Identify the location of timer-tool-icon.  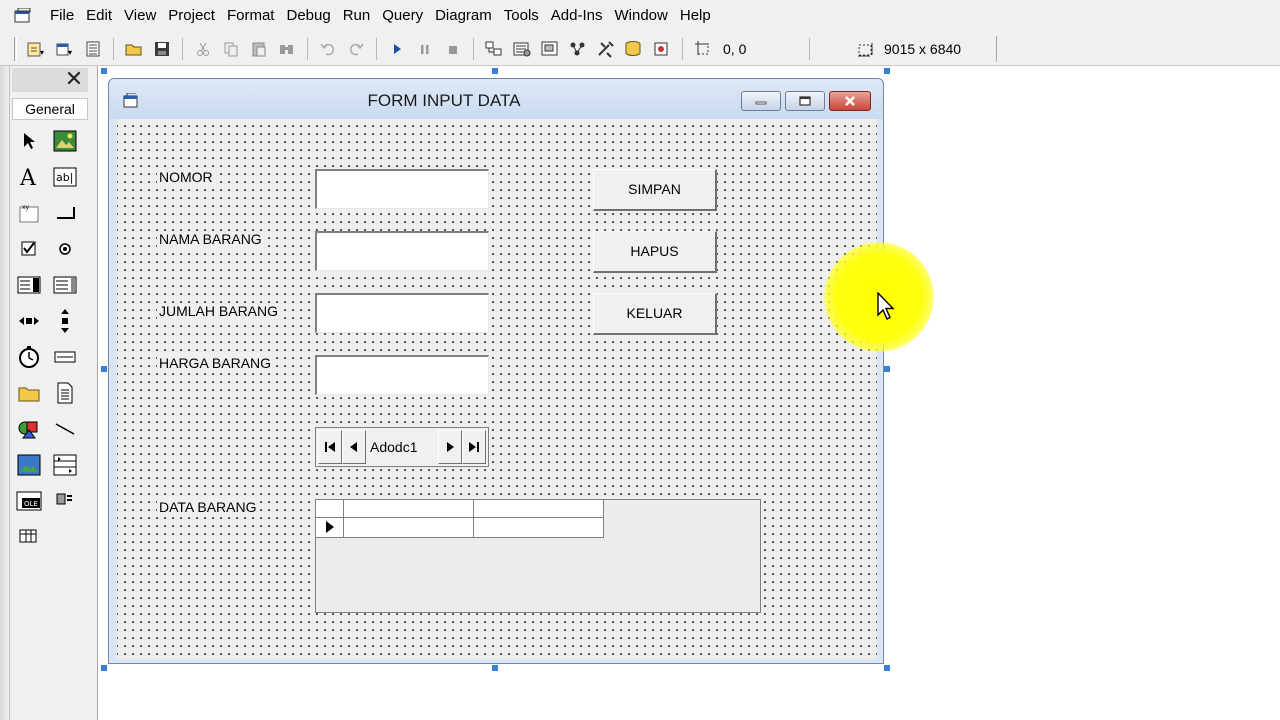
(29, 357).